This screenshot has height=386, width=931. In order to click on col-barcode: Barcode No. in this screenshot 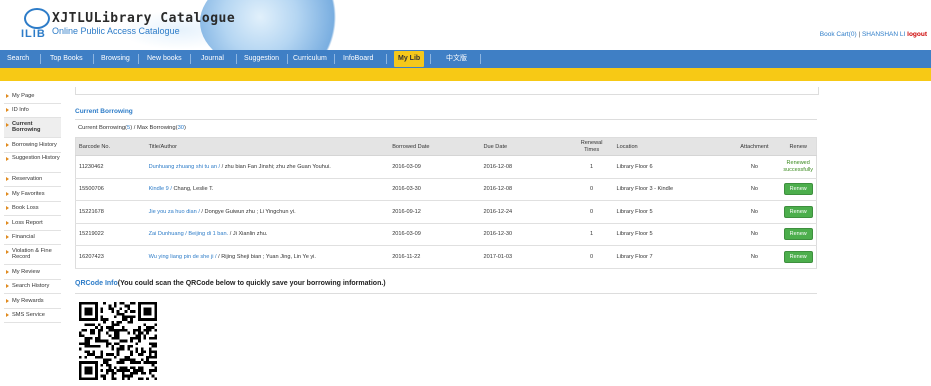, I will do `click(110, 146)`.